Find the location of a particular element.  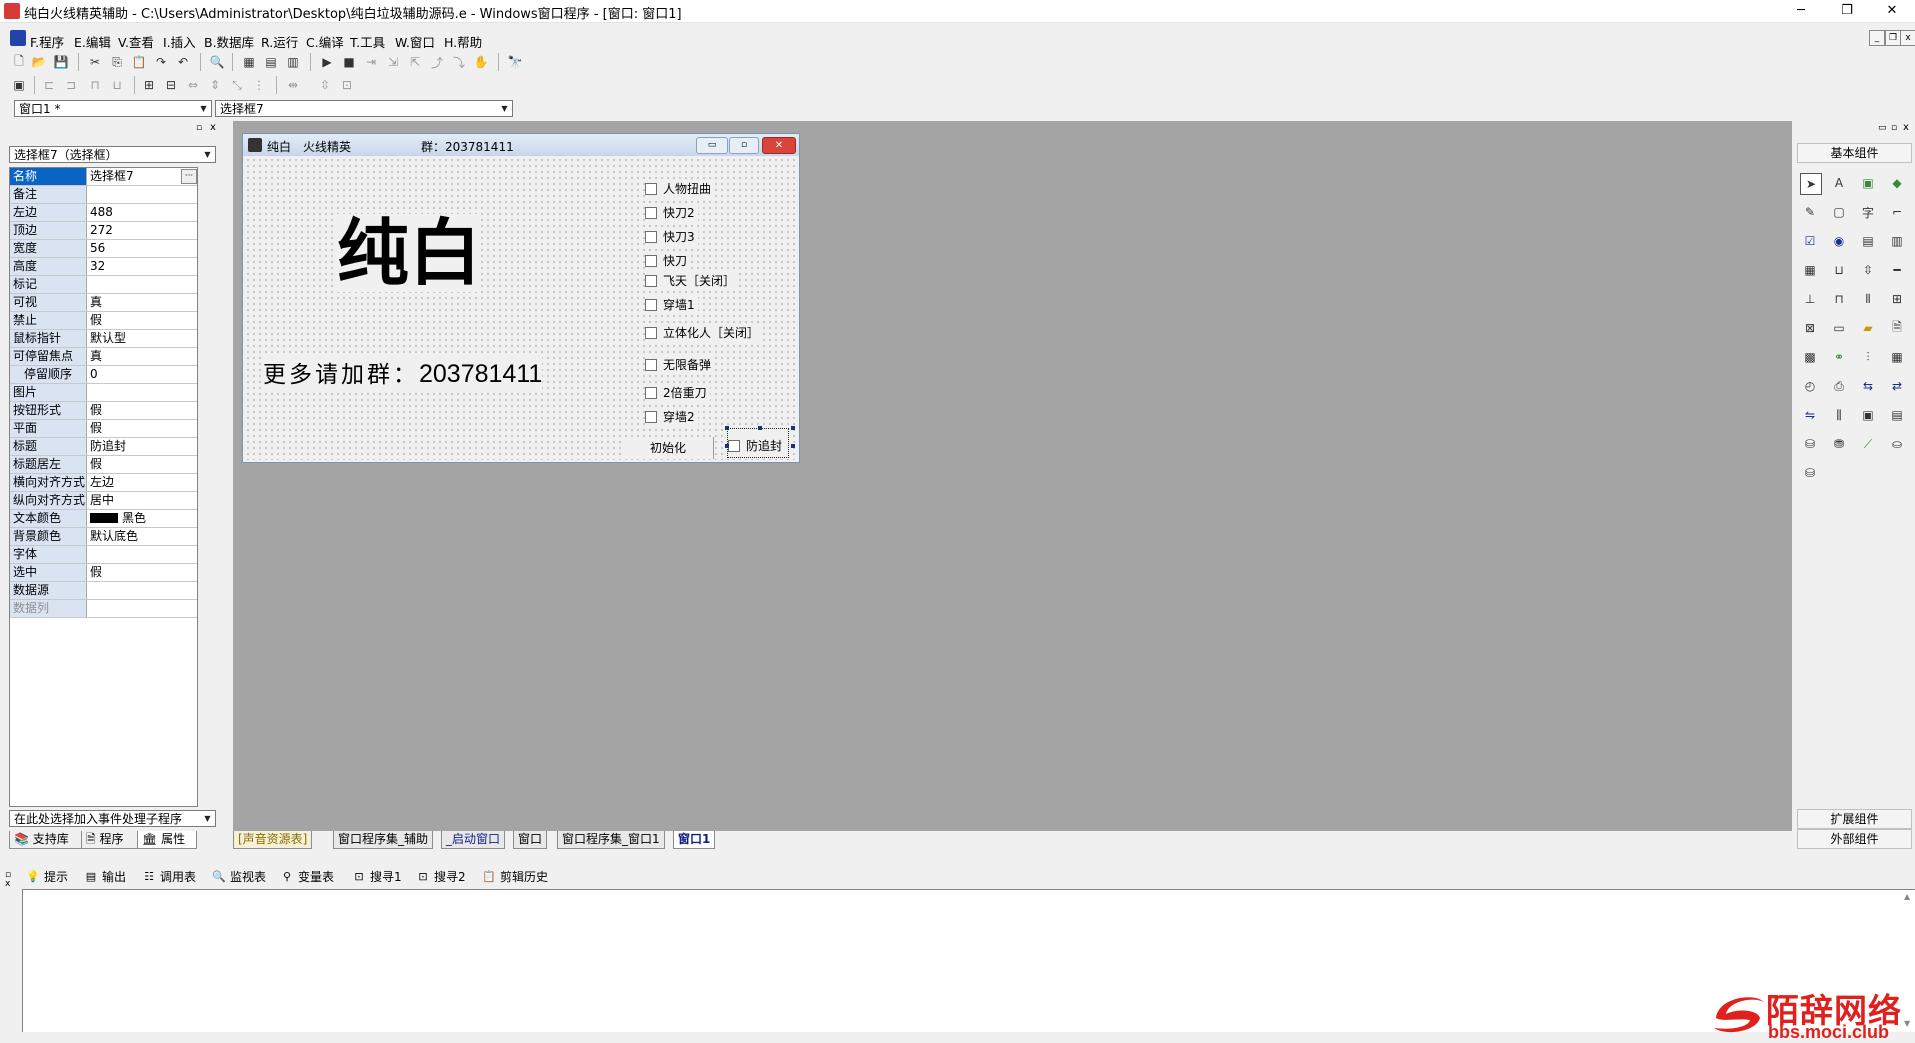

odbc-db-icon: ⛁ is located at coordinates (1810, 473).